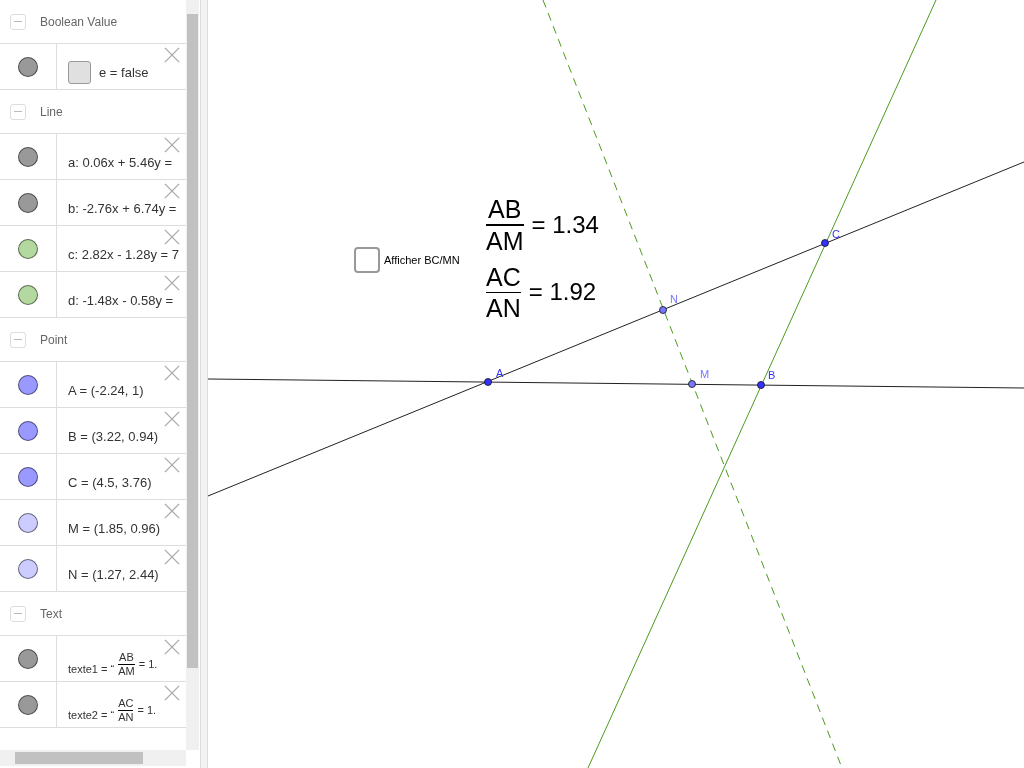 The image size is (1024, 768). What do you see at coordinates (562, 292) in the screenshot?
I see `ratio-value: = 1.92` at bounding box center [562, 292].